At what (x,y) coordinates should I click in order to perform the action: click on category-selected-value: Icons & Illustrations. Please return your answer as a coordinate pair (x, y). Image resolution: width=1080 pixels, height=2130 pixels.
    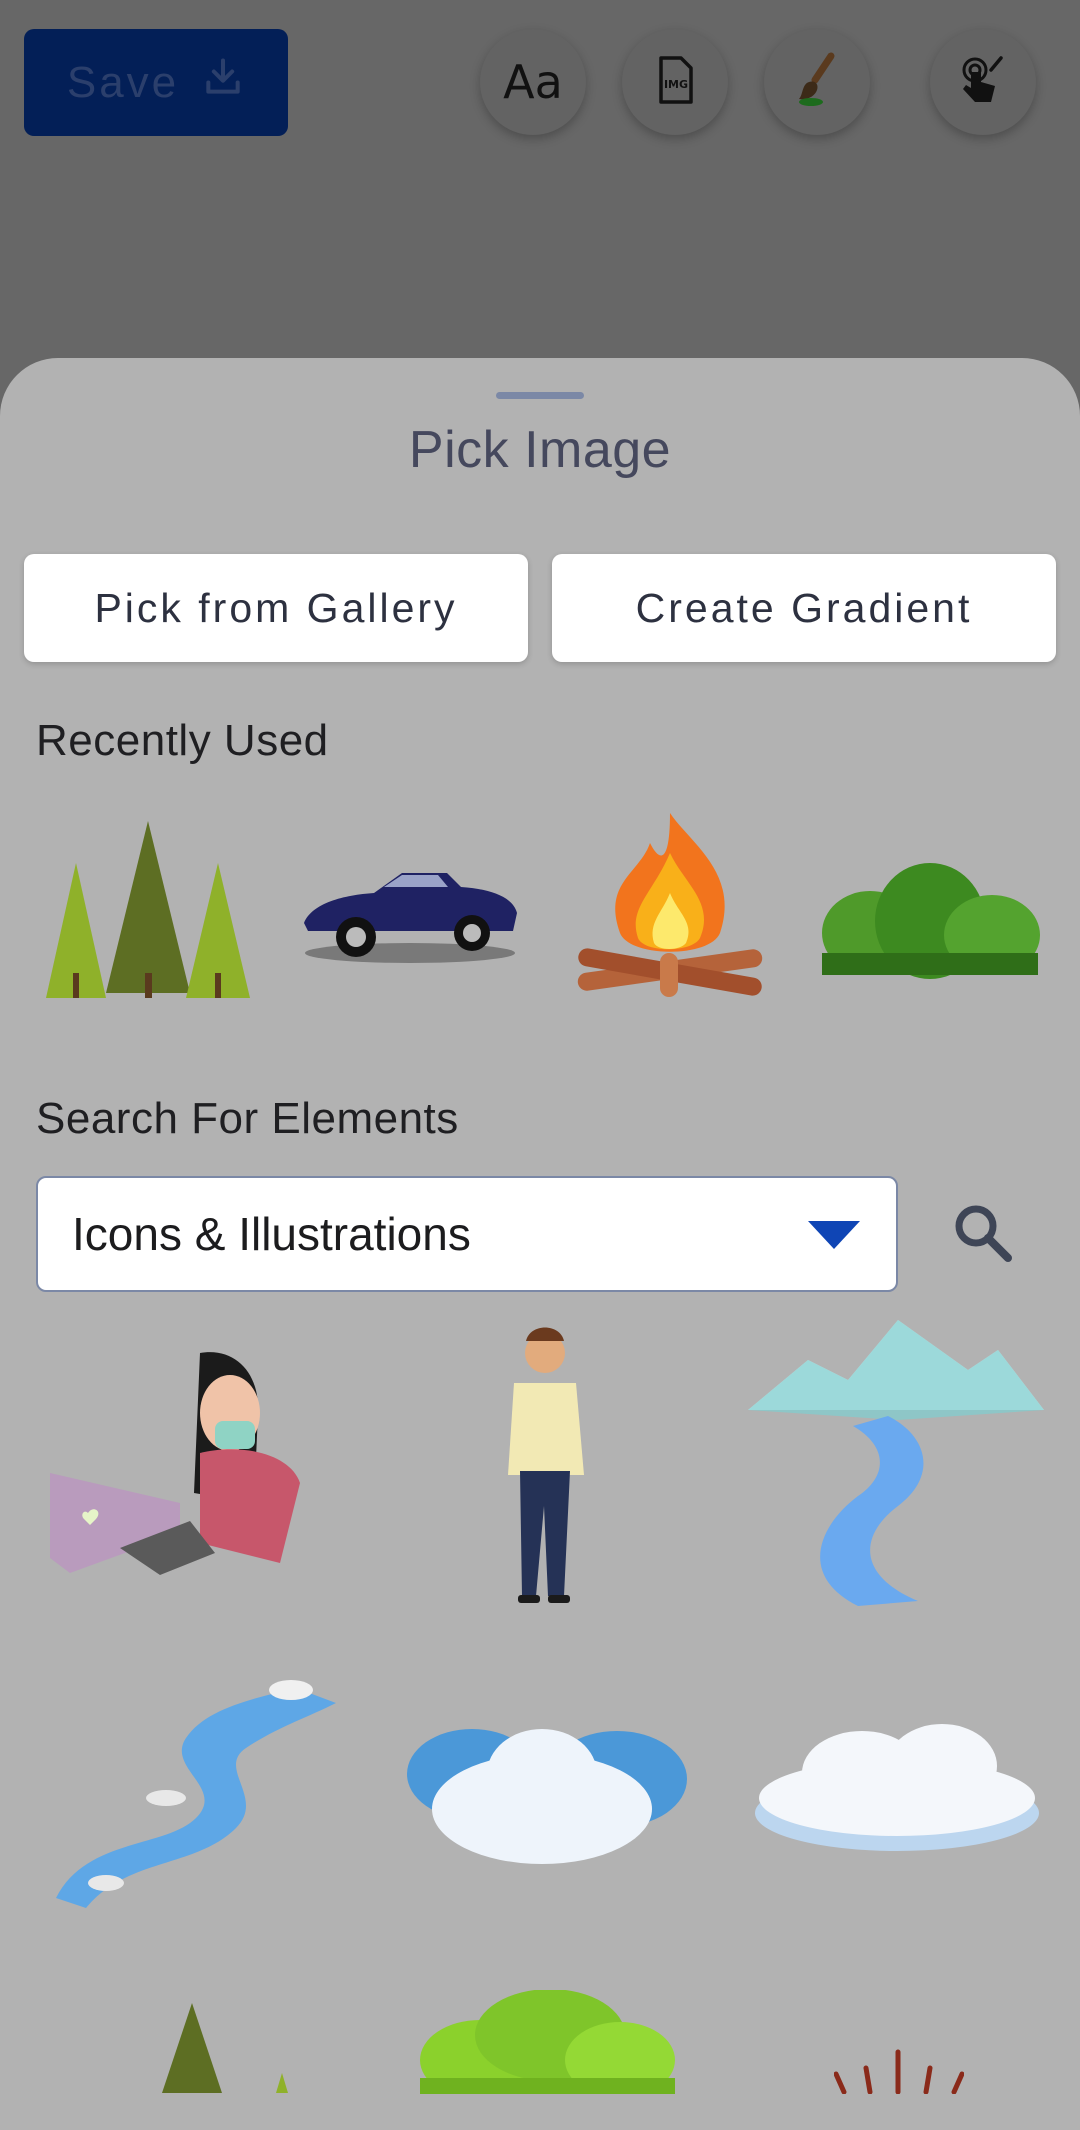
    Looking at the image, I should click on (271, 1234).